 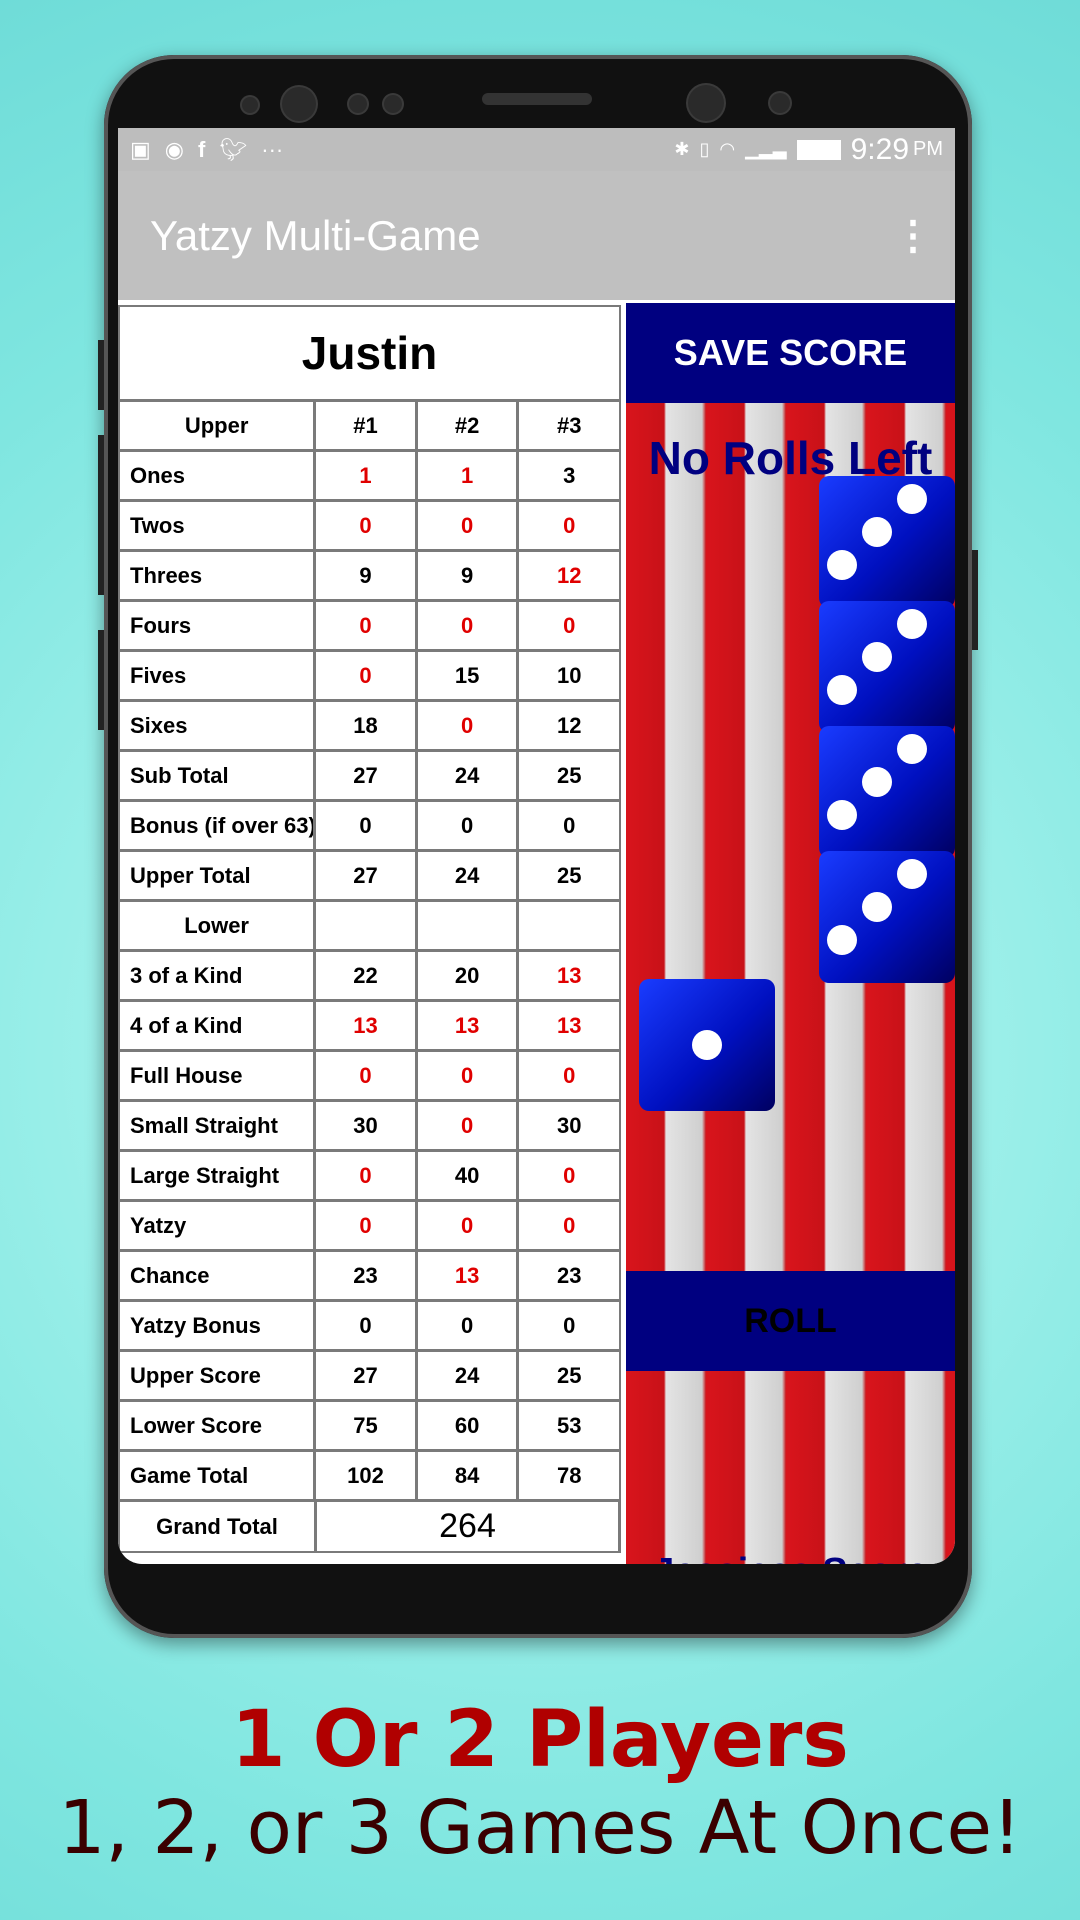 I want to click on header-game-1: #1, so click(x=365, y=425).